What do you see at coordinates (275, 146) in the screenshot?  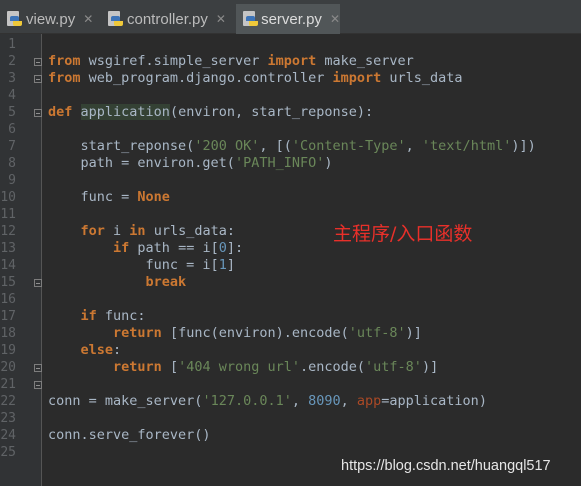 I see `code-token: , [(` at bounding box center [275, 146].